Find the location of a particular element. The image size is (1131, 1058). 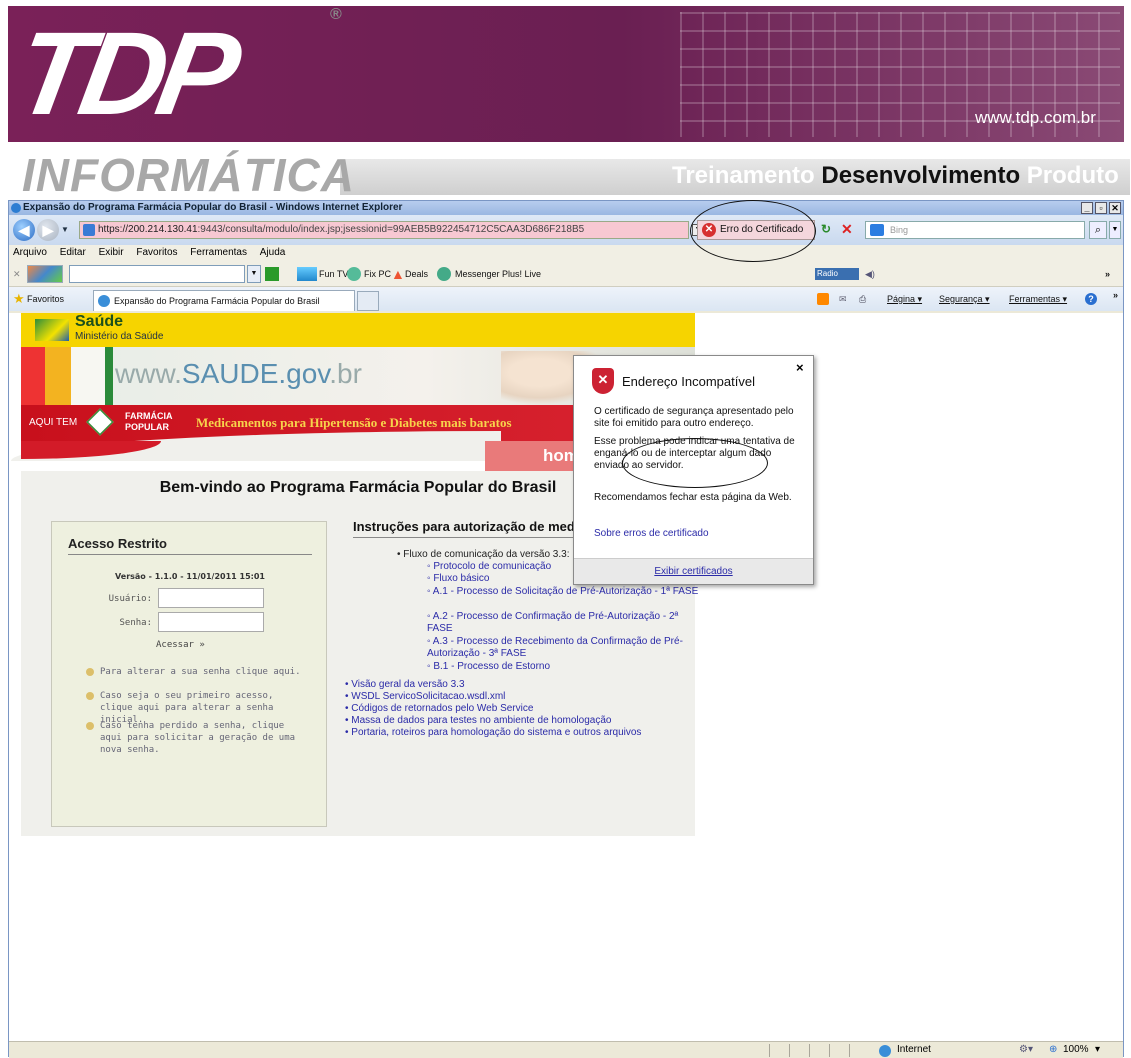

search-input: Bing is located at coordinates (975, 230).